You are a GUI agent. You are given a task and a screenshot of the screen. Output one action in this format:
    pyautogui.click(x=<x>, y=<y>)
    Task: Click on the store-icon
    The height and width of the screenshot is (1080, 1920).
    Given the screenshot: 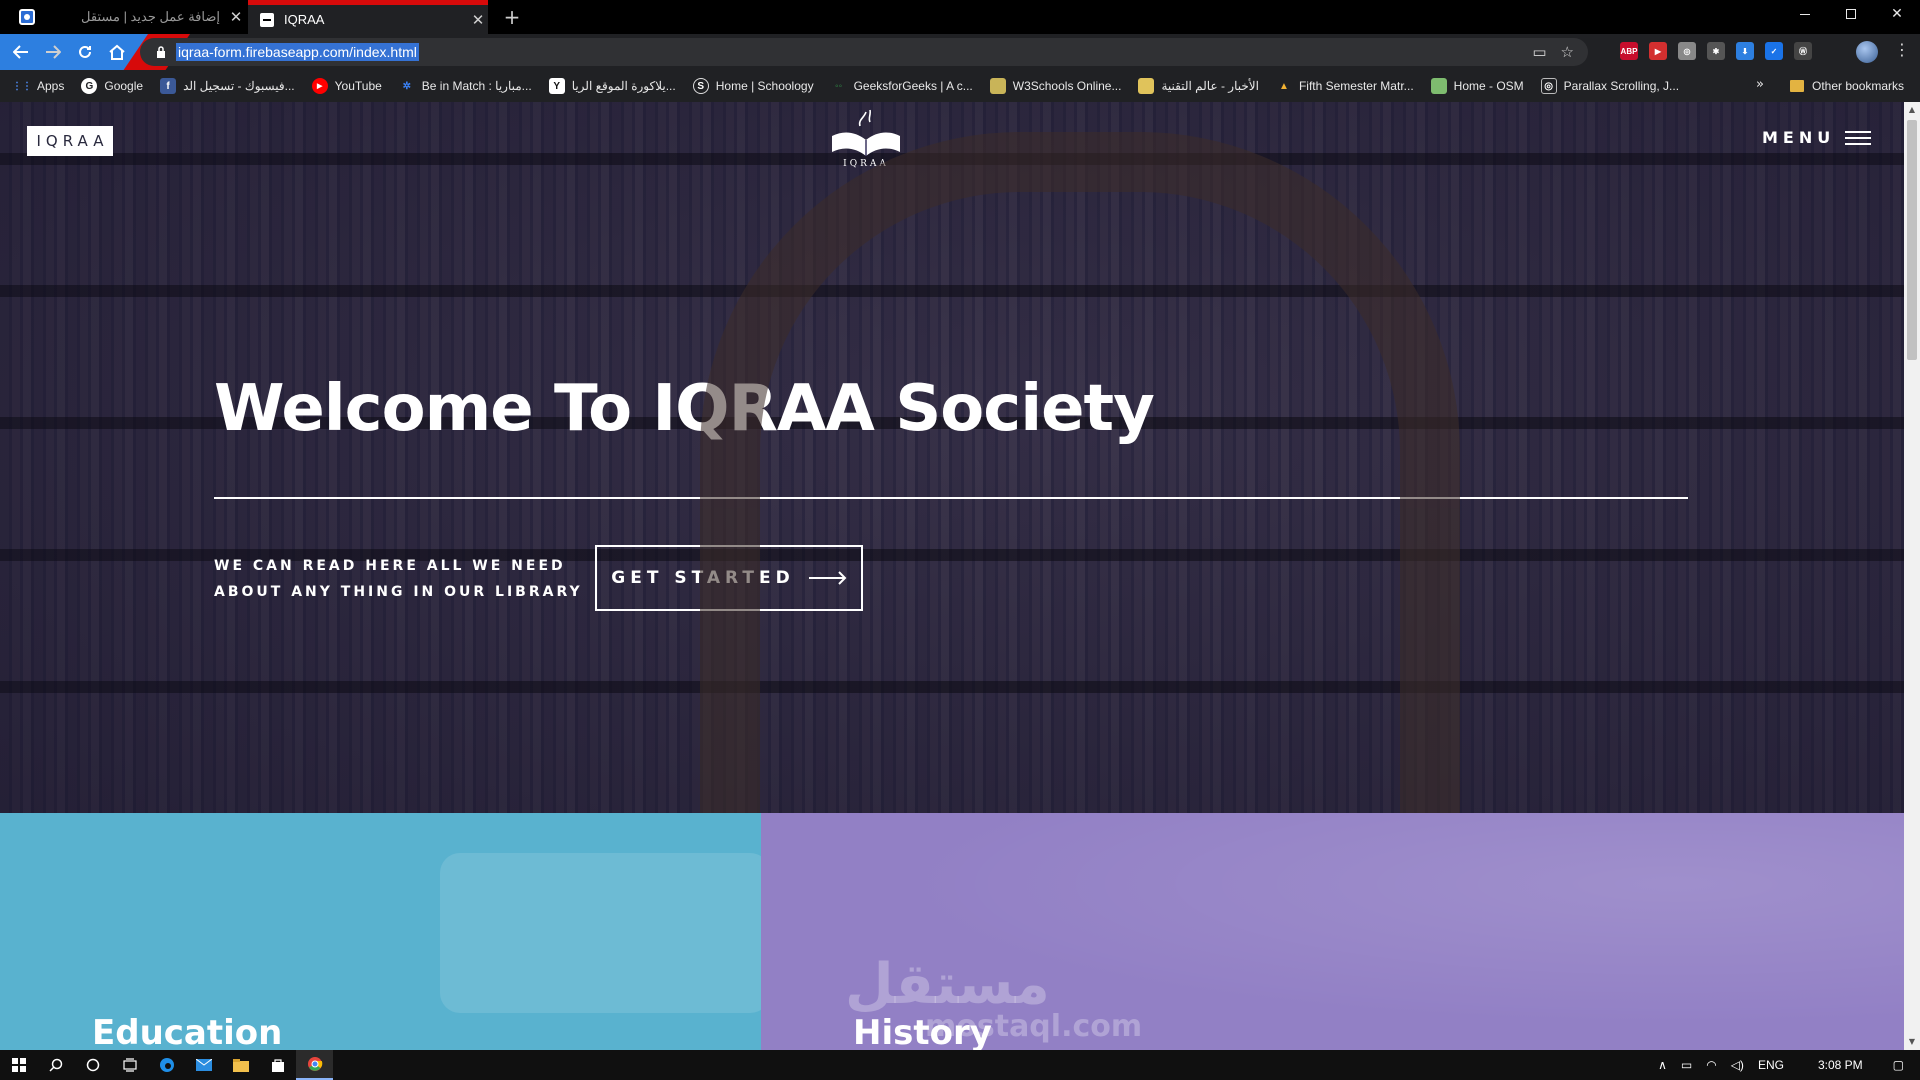 What is the action you would take?
    pyautogui.click(x=277, y=1065)
    